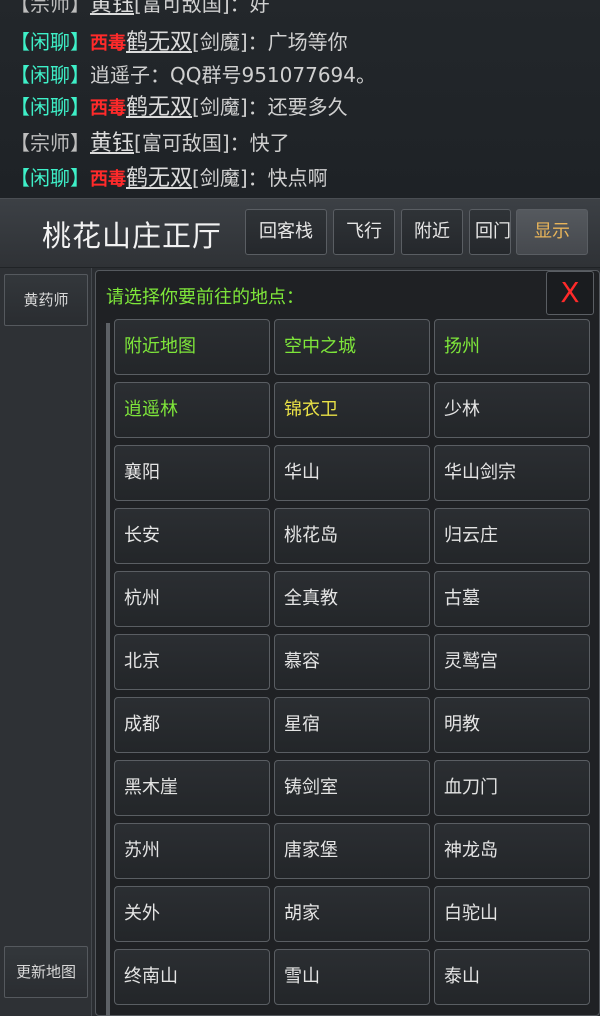 This screenshot has height=1016, width=600. What do you see at coordinates (512, 662) in the screenshot?
I see `location-button: 灵鹫宫` at bounding box center [512, 662].